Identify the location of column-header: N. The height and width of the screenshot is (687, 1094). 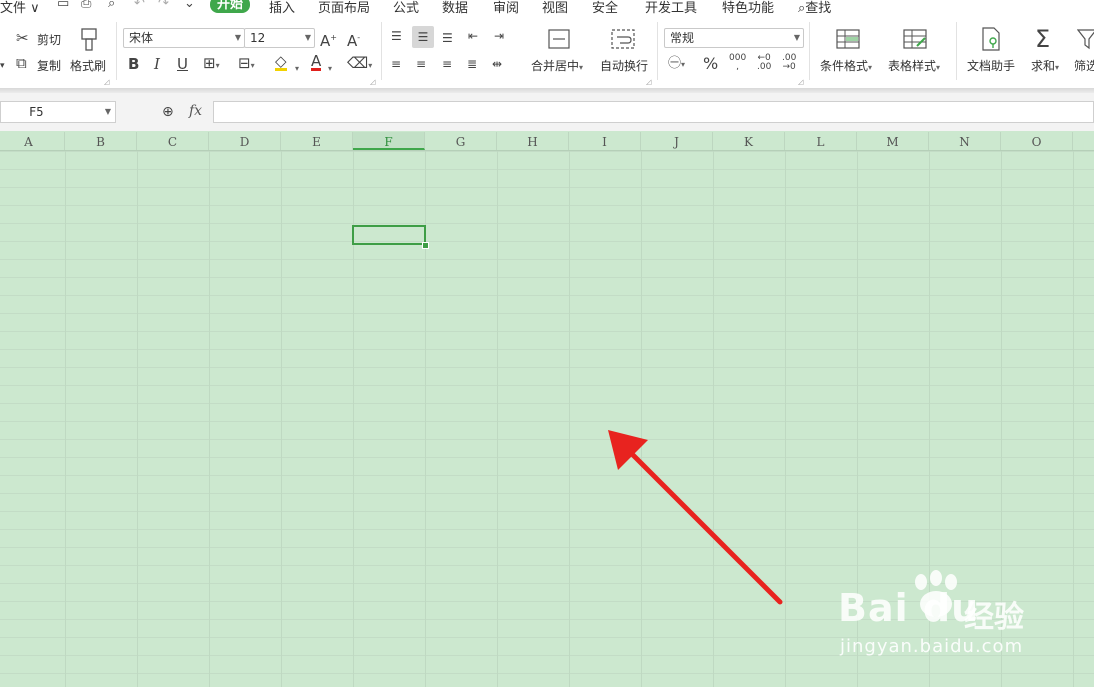
(965, 141).